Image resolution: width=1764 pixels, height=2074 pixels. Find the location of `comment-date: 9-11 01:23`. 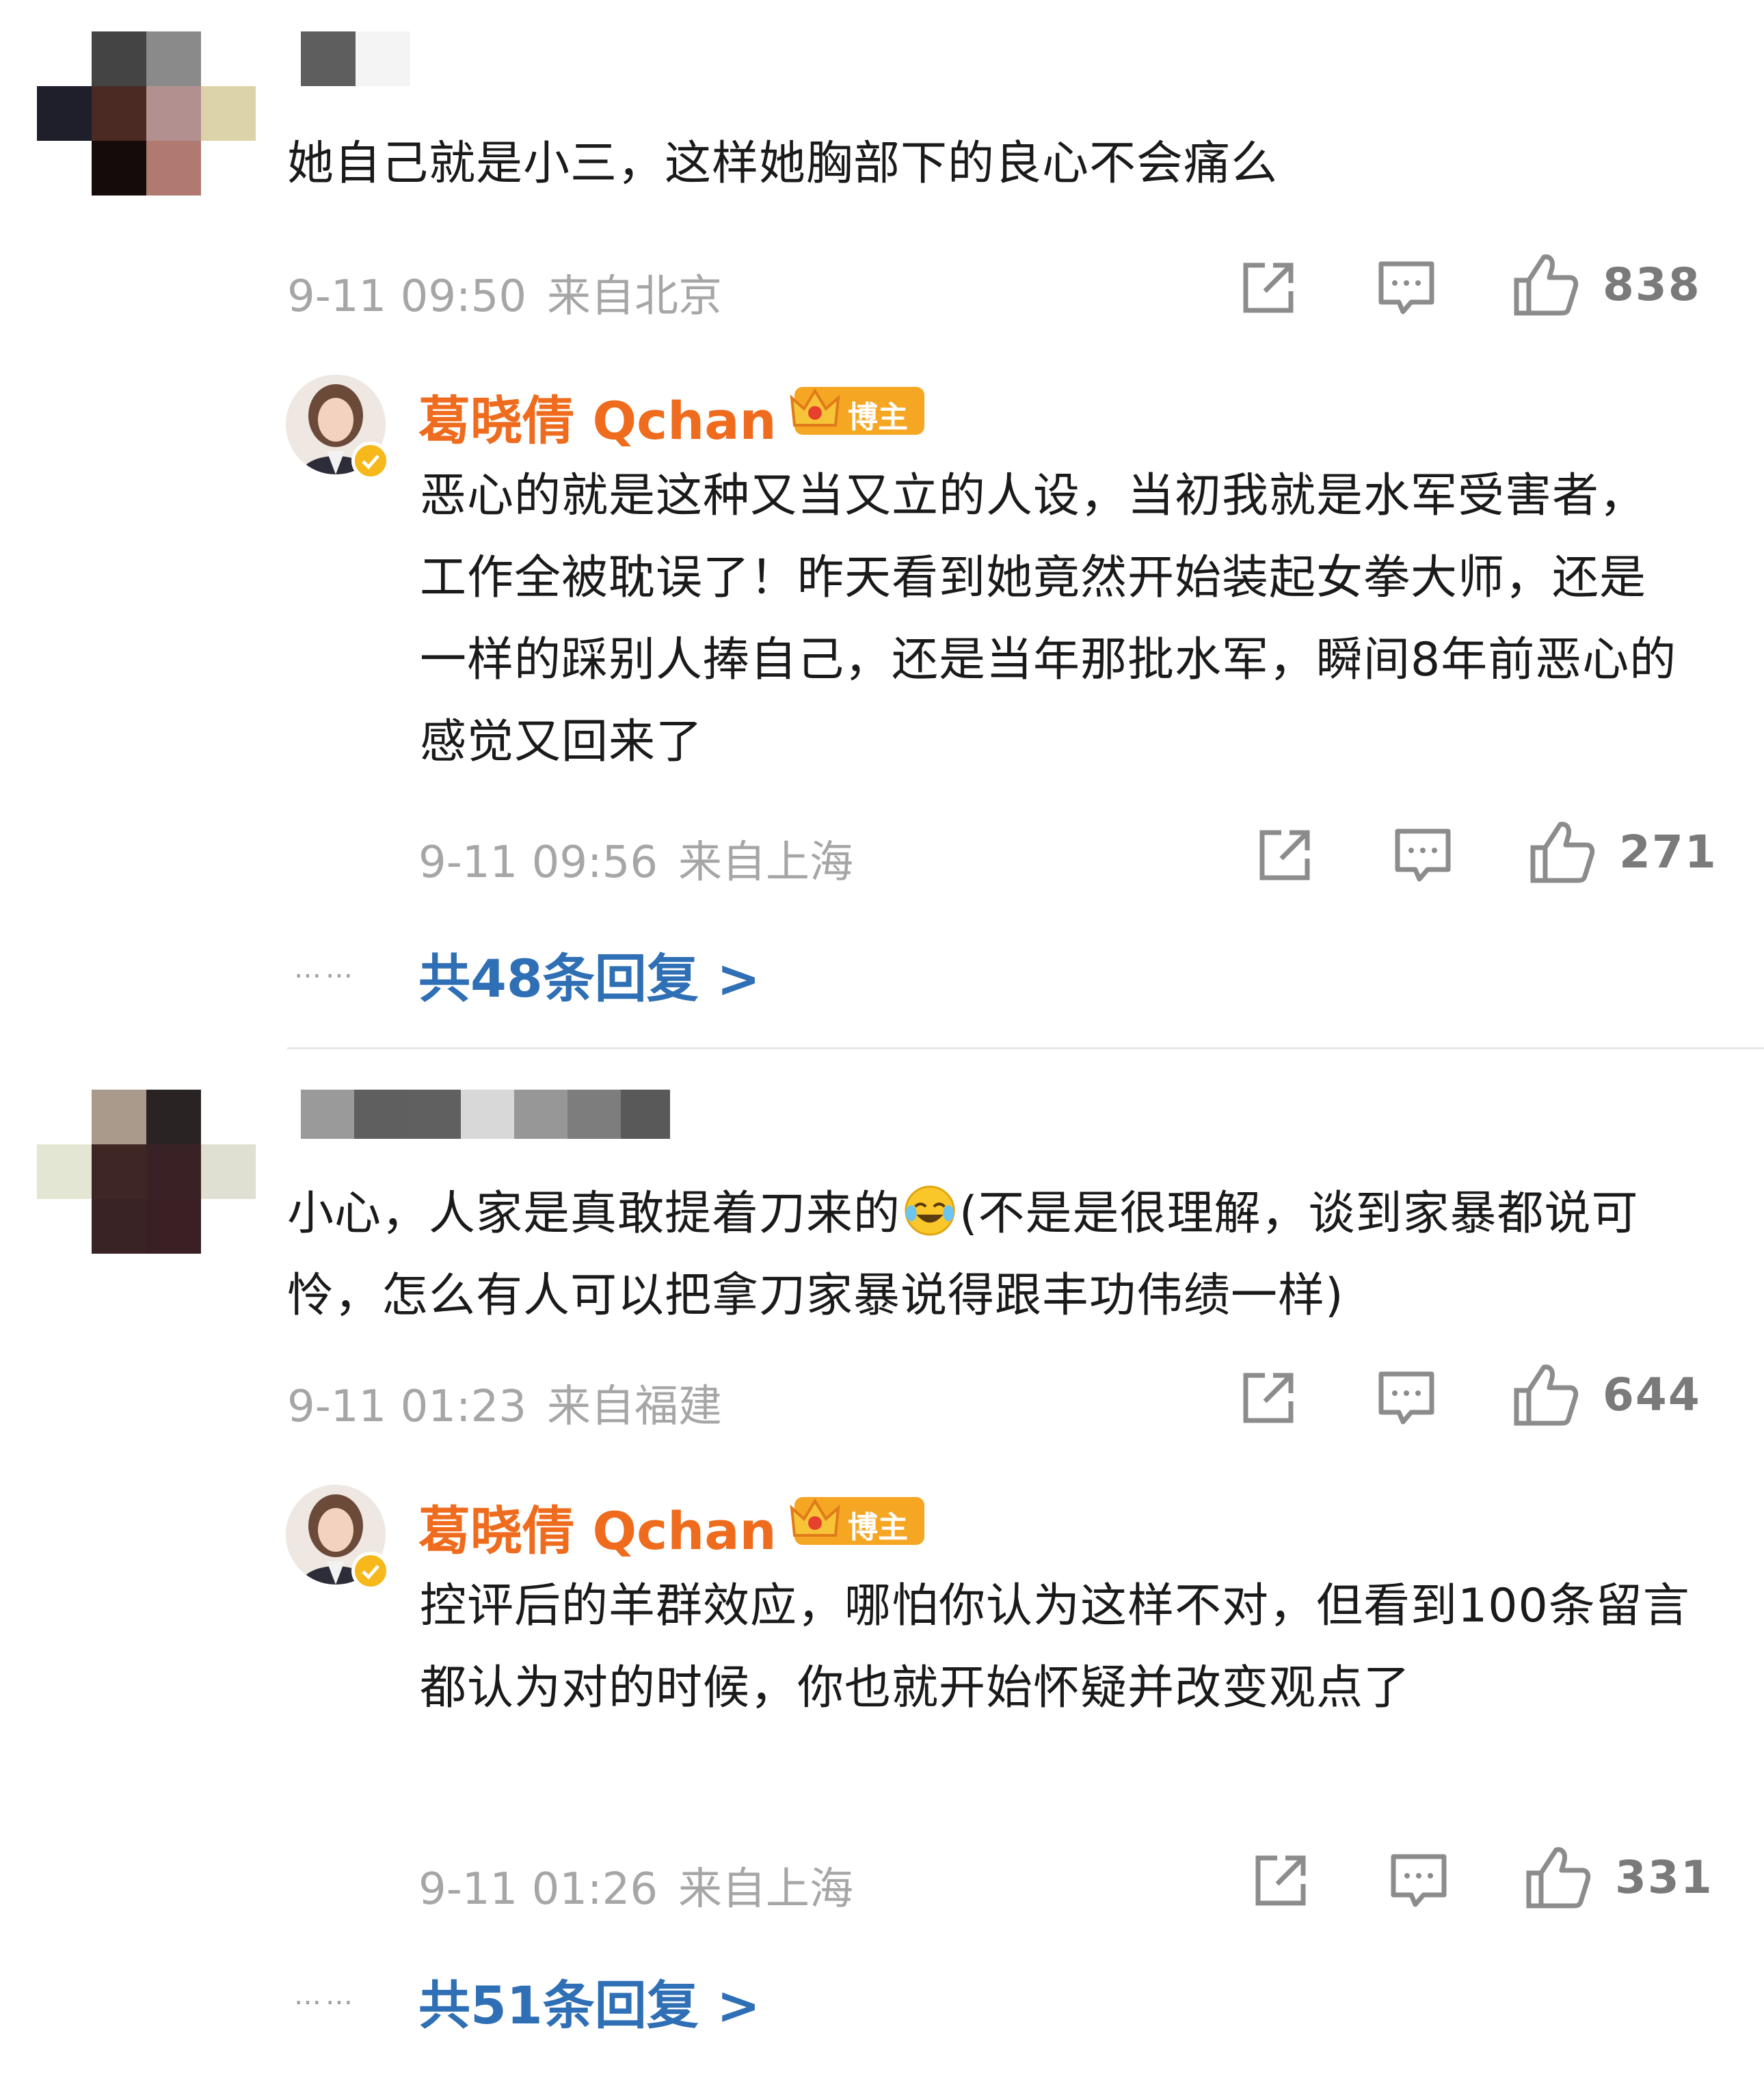

comment-date: 9-11 01:23 is located at coordinates (407, 1407).